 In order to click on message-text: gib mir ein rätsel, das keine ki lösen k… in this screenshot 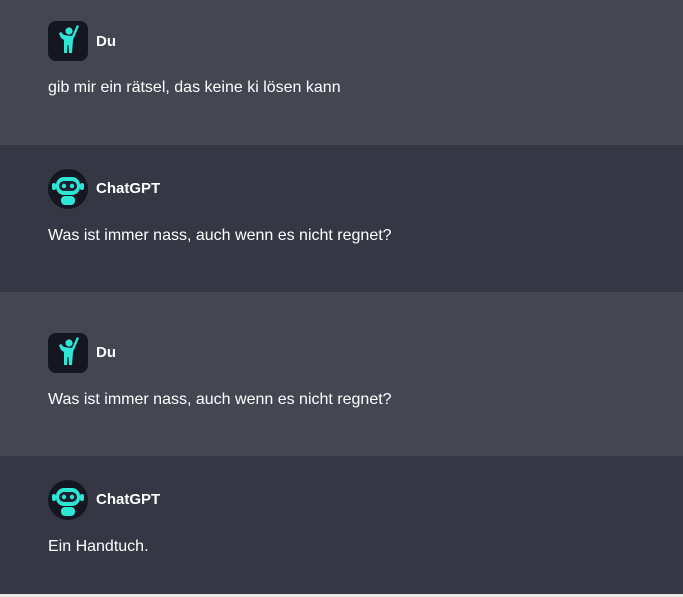, I will do `click(194, 87)`.